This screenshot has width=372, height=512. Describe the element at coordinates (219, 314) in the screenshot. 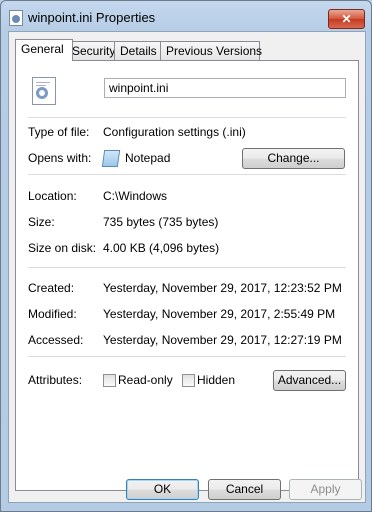

I see `modified-value: Yesterday, November 29, 2017, 2:55:49 PM` at that location.